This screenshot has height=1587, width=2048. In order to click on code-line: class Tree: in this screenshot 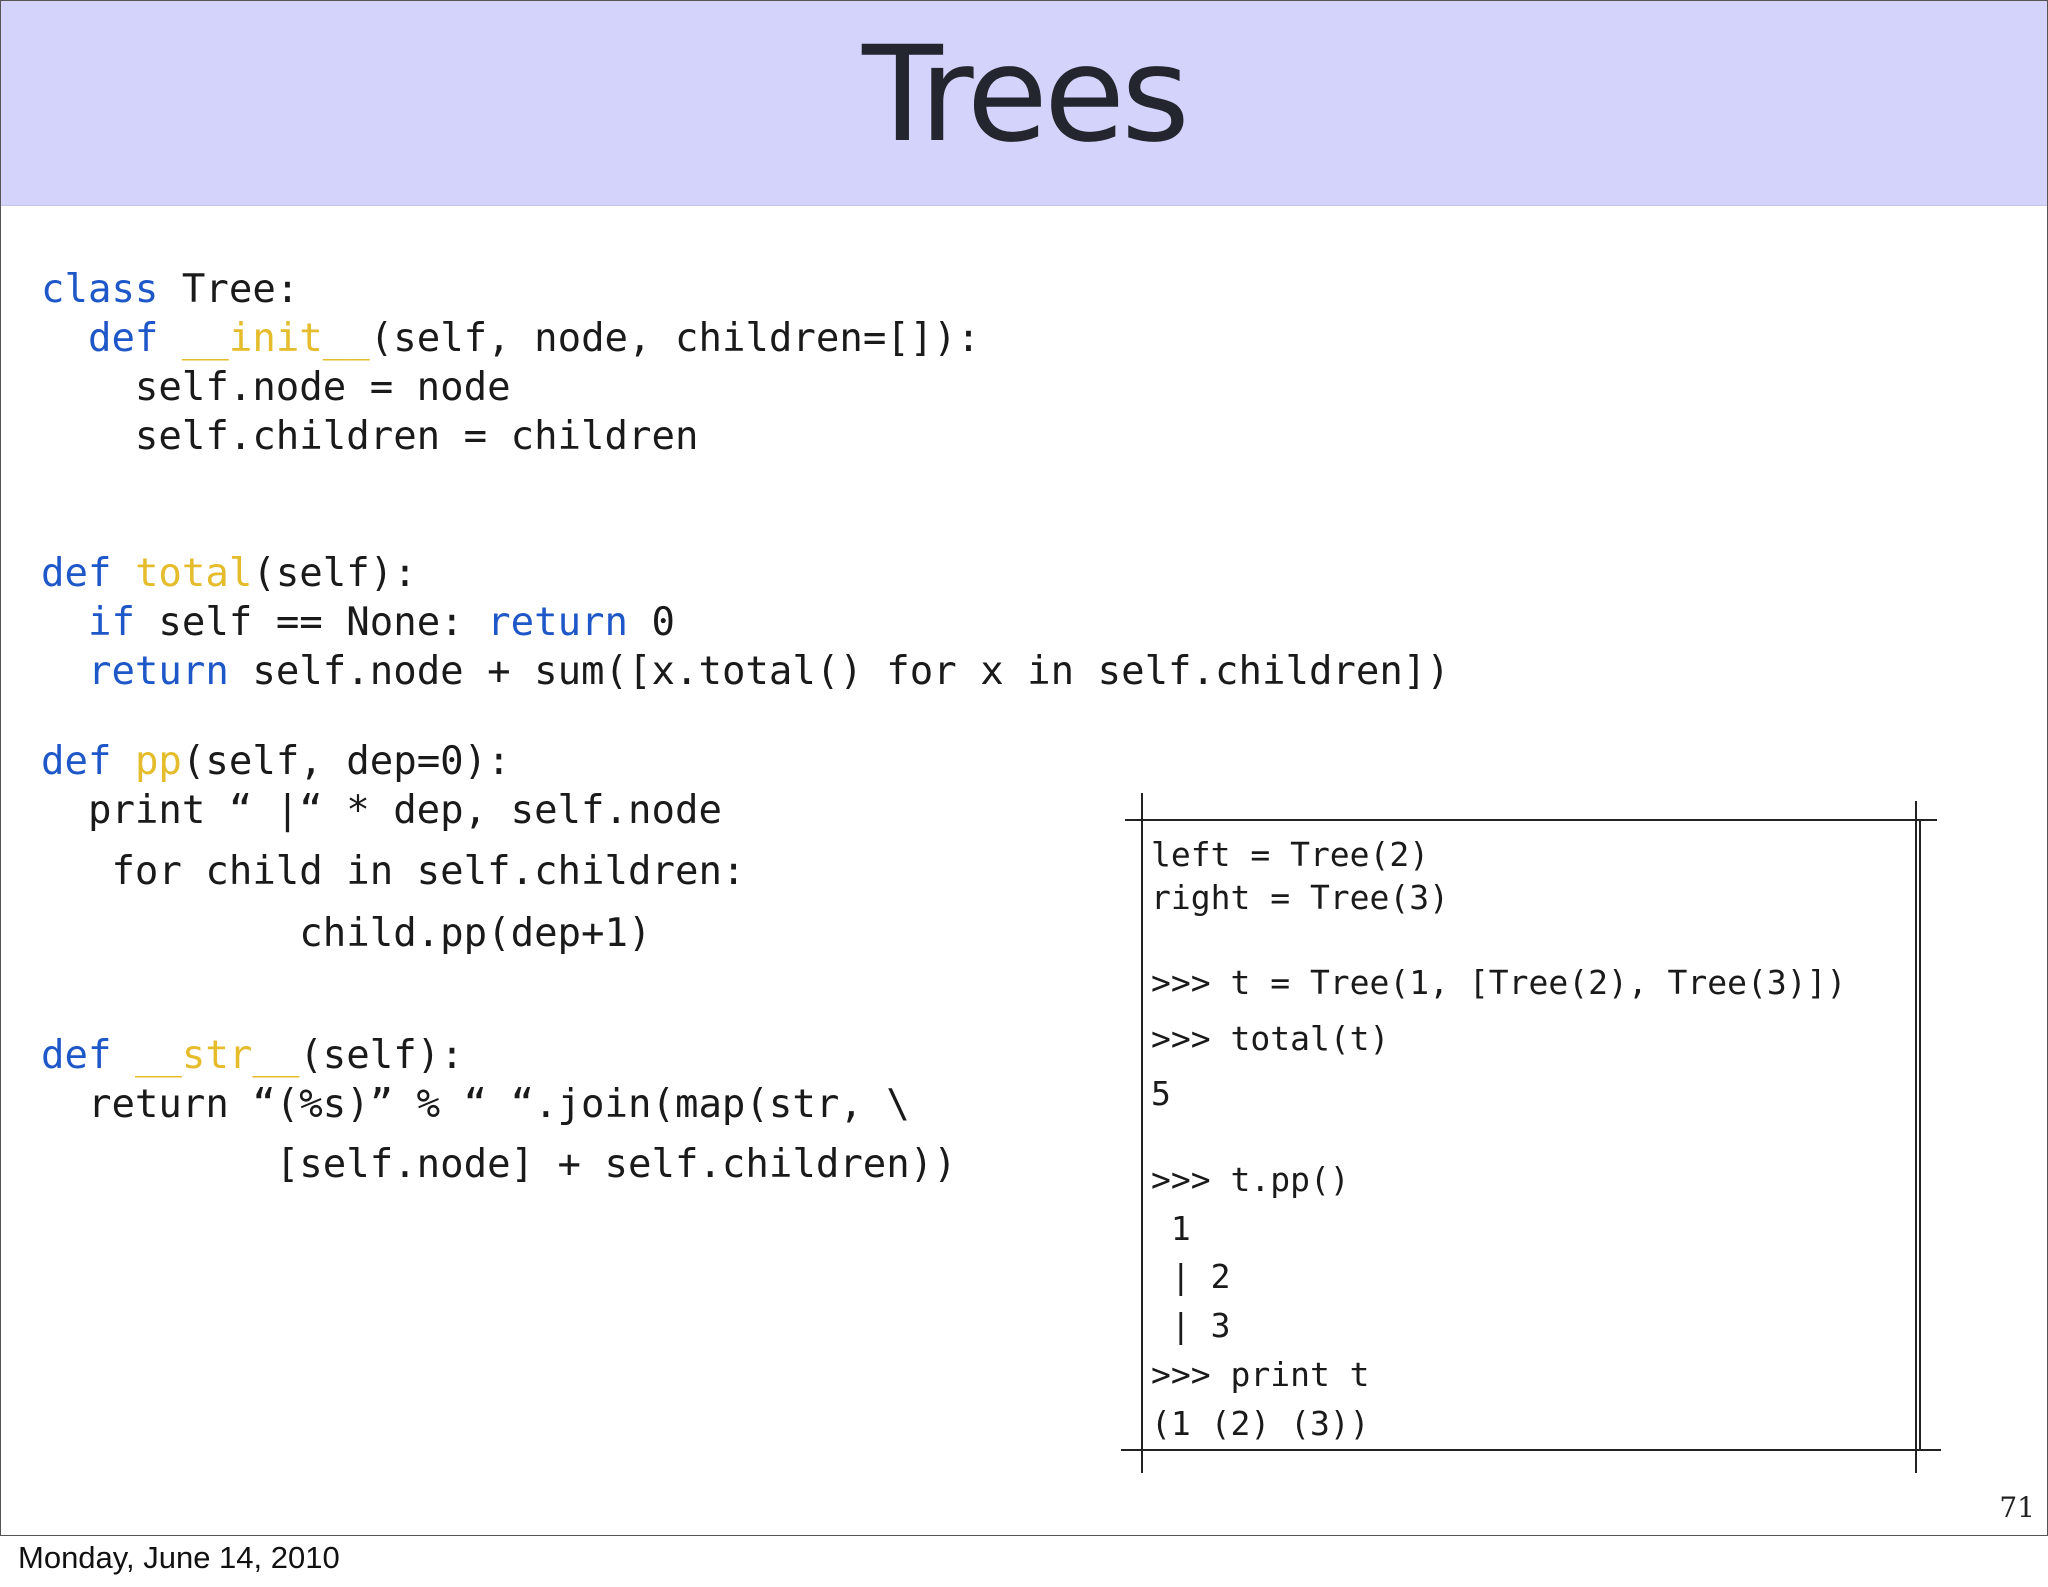, I will do `click(170, 290)`.